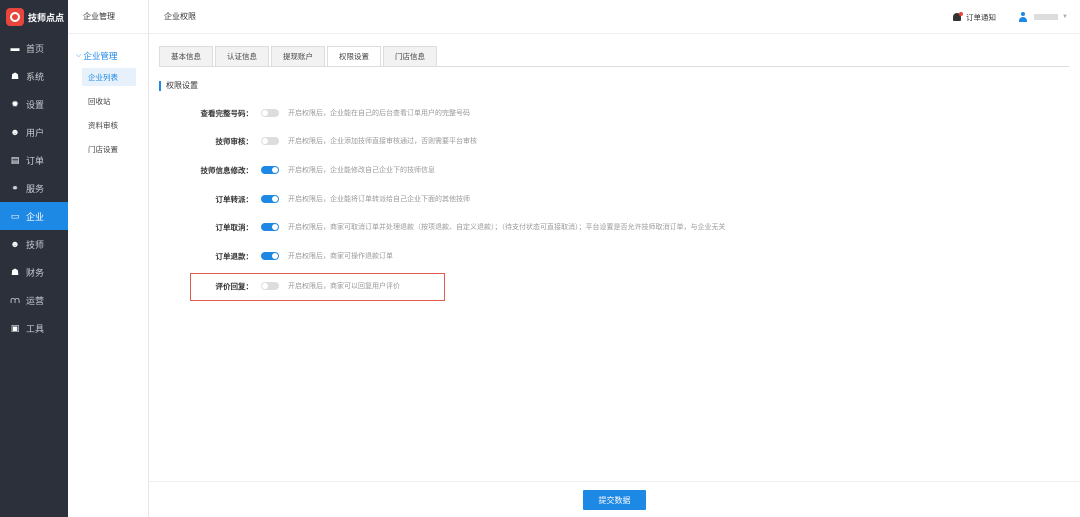 This screenshot has width=1080, height=517. Describe the element at coordinates (1065, 17) in the screenshot. I see `caret-down-icon: ▼` at that location.